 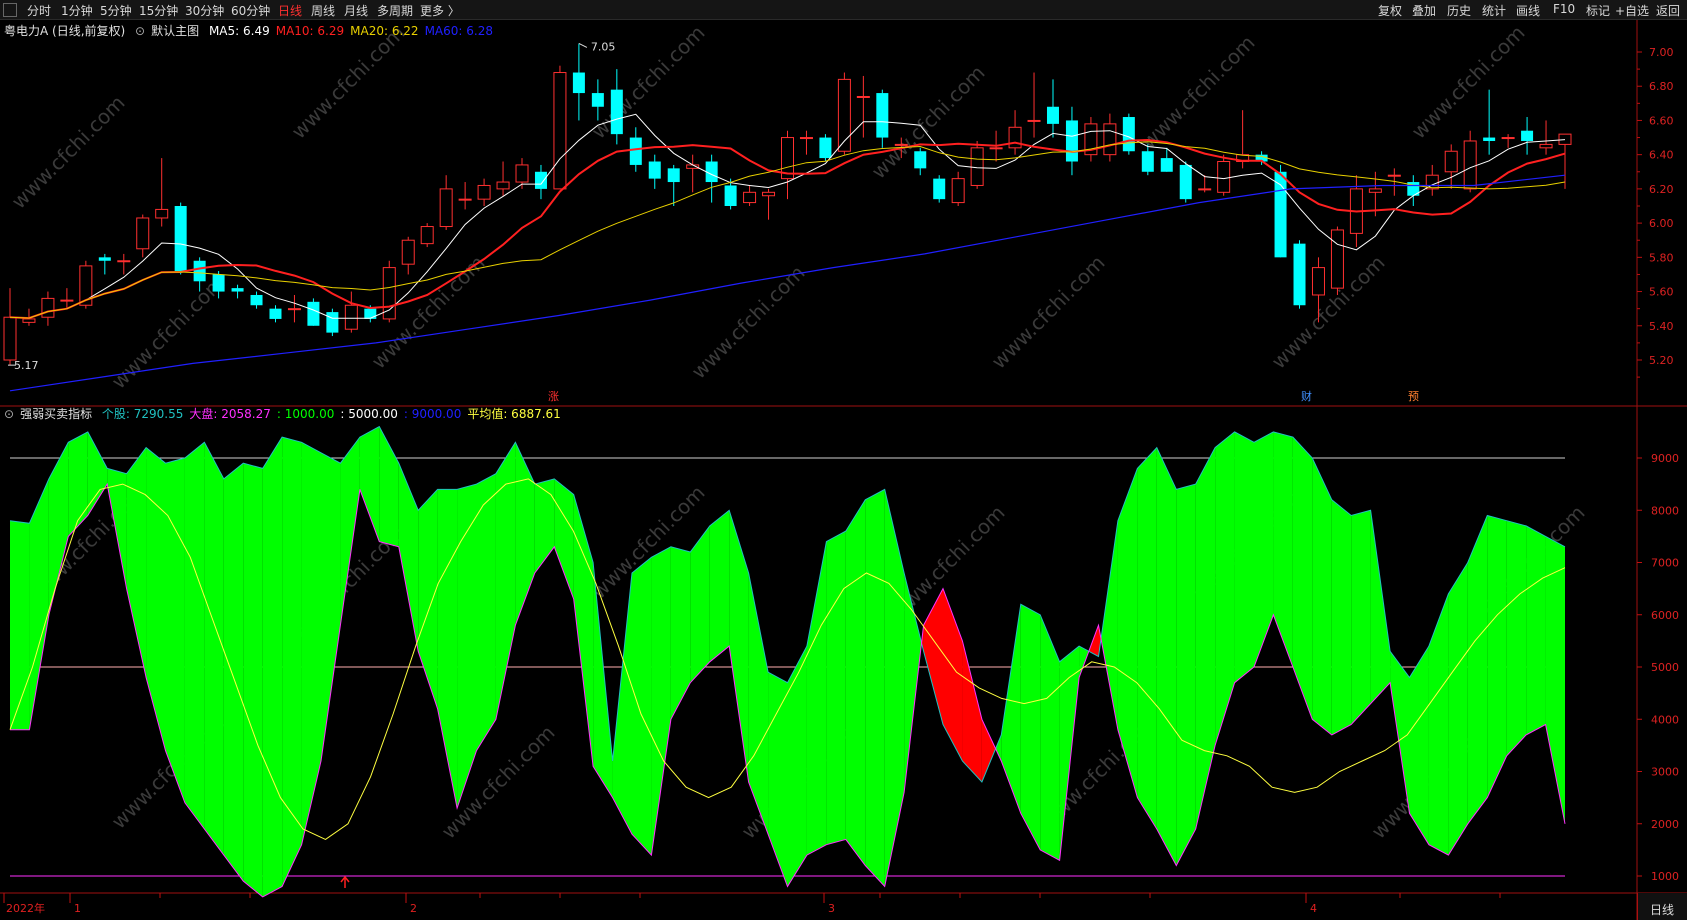 I want to click on tab-7: 周线, so click(x=323, y=10).